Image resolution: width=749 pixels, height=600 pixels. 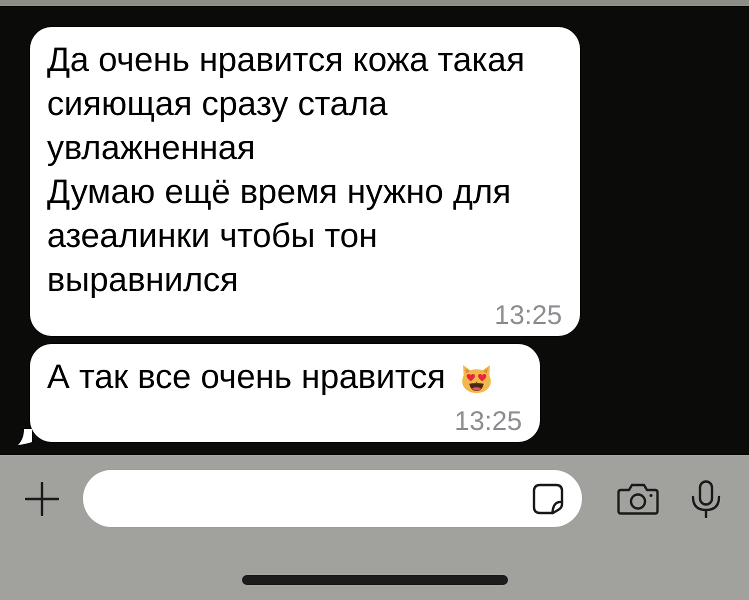 I want to click on camera-icon, so click(x=638, y=498).